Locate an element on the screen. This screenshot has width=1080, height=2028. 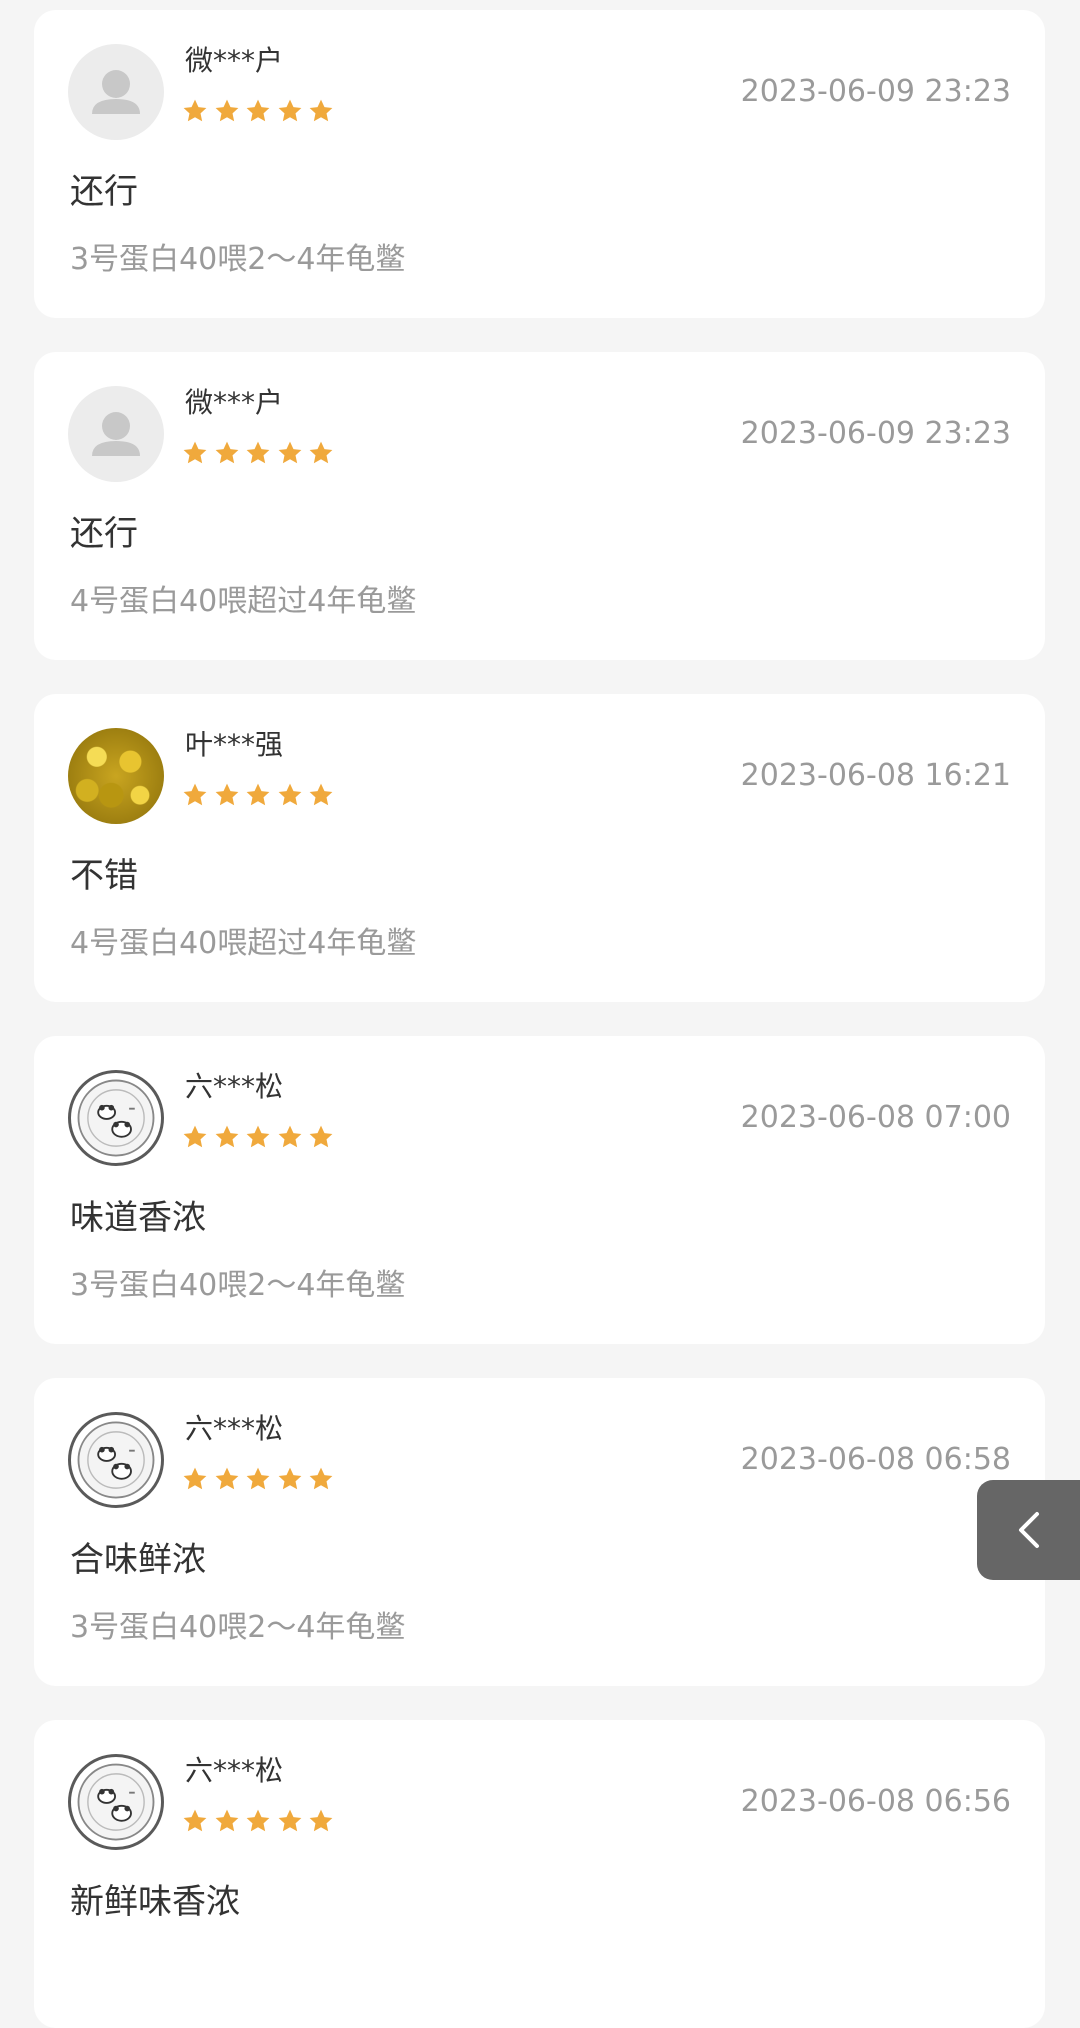
review-card: 微***户 2023-06-09 23:23 还行 3号蛋白40喂2～4年龟鳖 is located at coordinates (539, 164).